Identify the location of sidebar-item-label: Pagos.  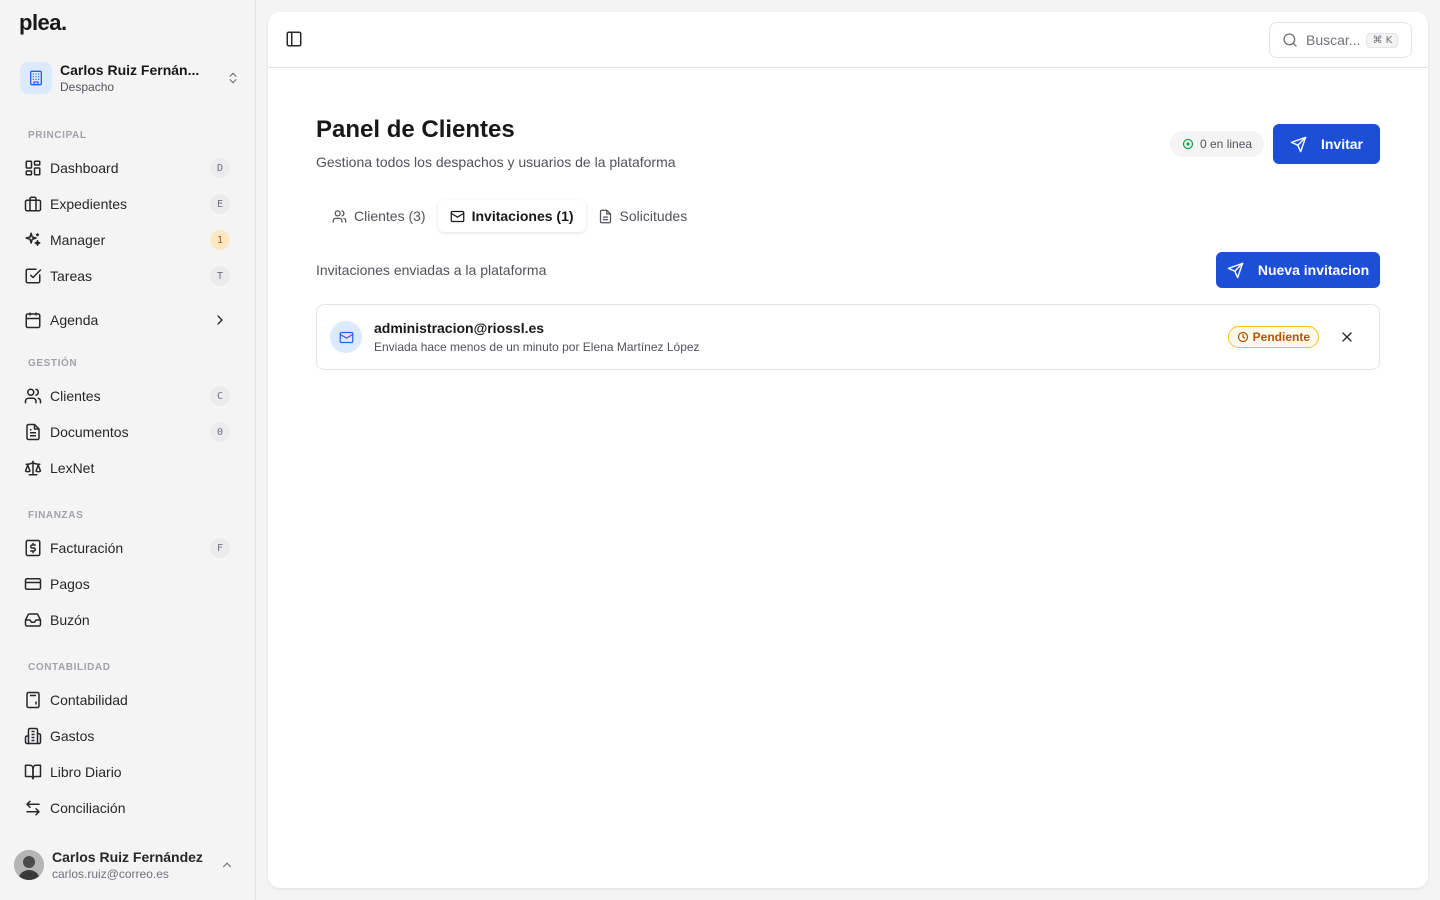
(70, 584).